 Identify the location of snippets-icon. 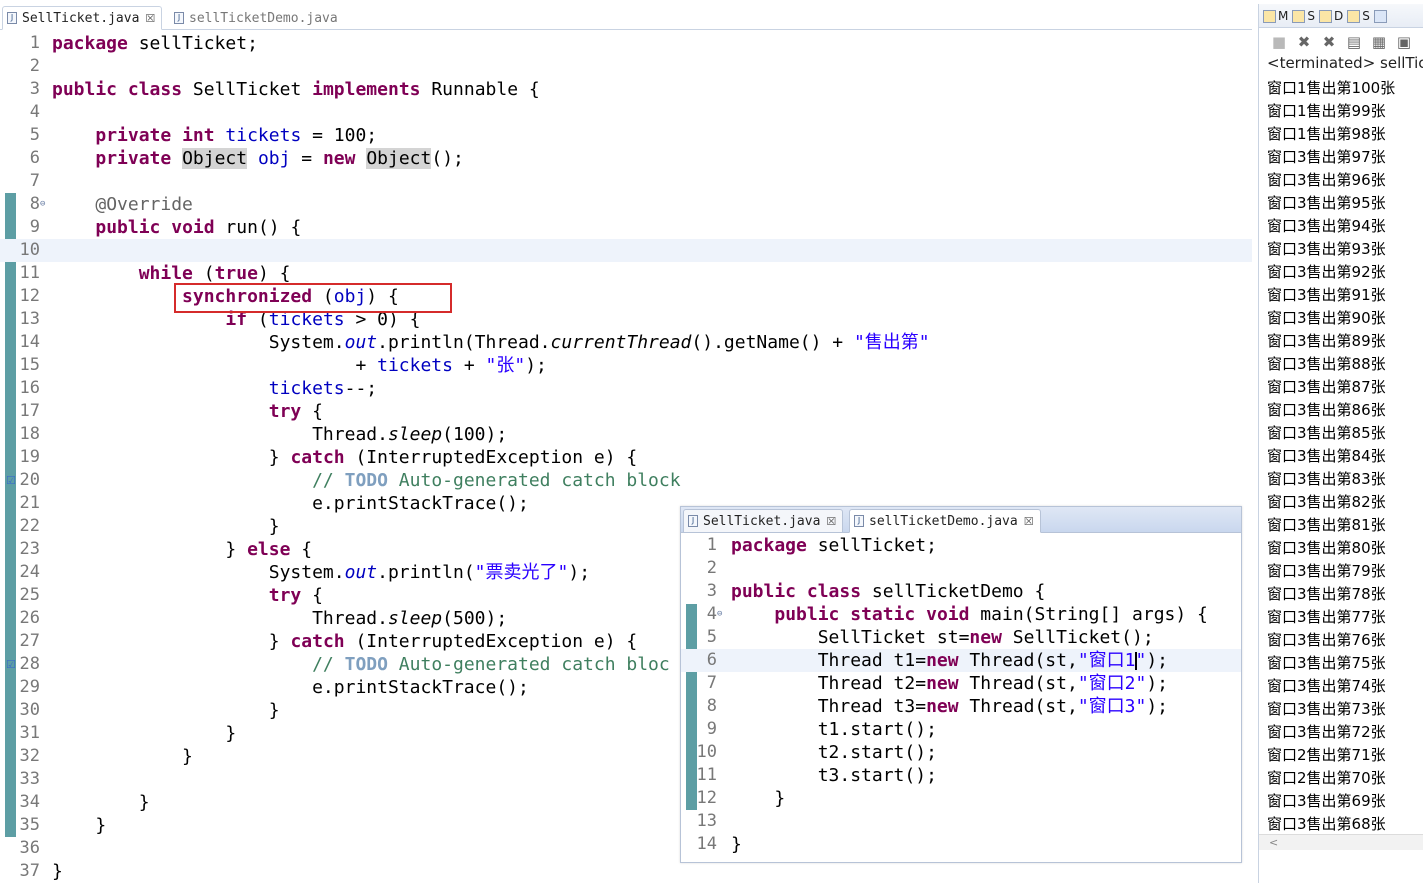
(1354, 16).